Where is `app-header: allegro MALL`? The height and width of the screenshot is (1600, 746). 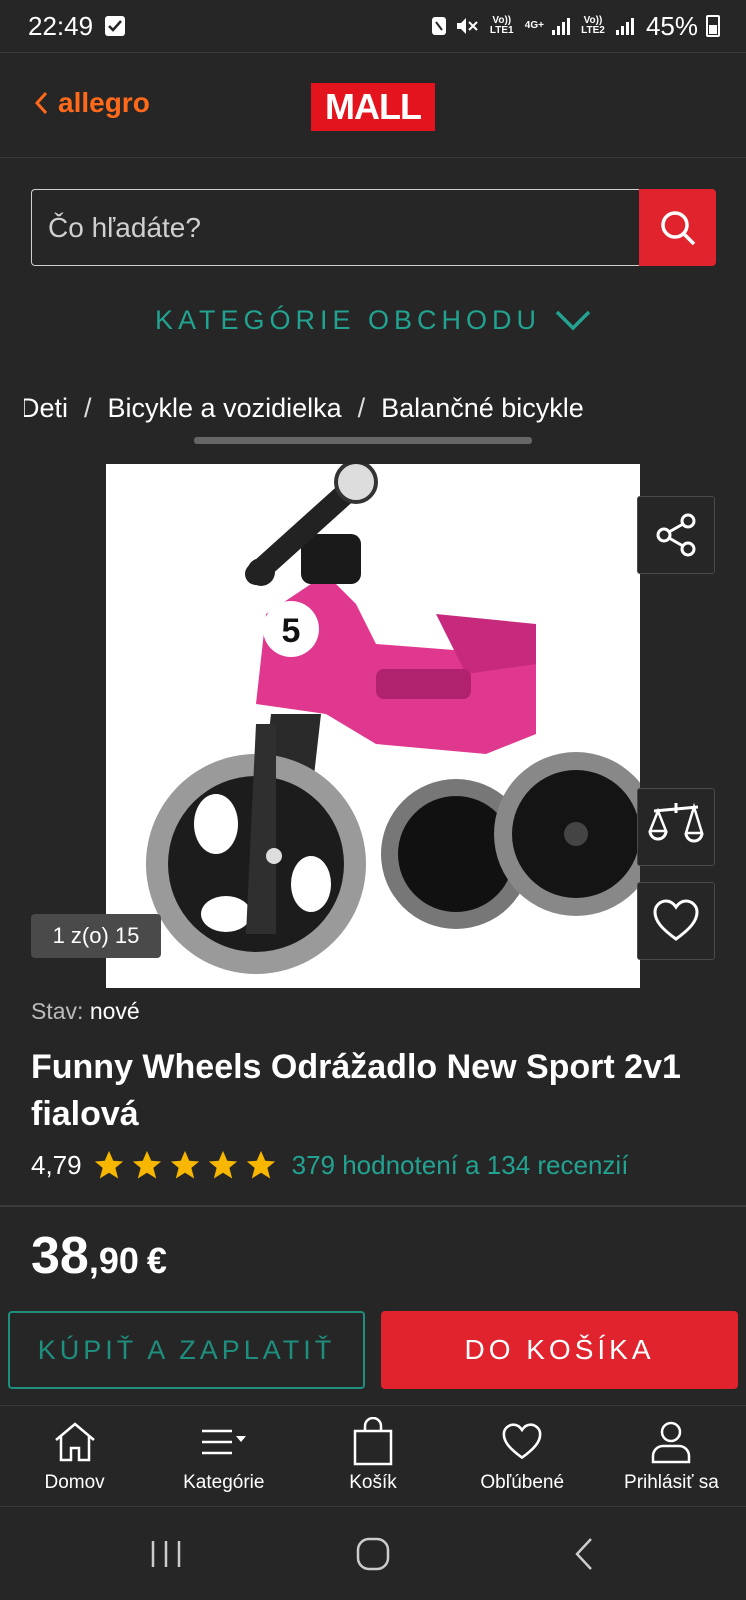 app-header: allegro MALL is located at coordinates (373, 105).